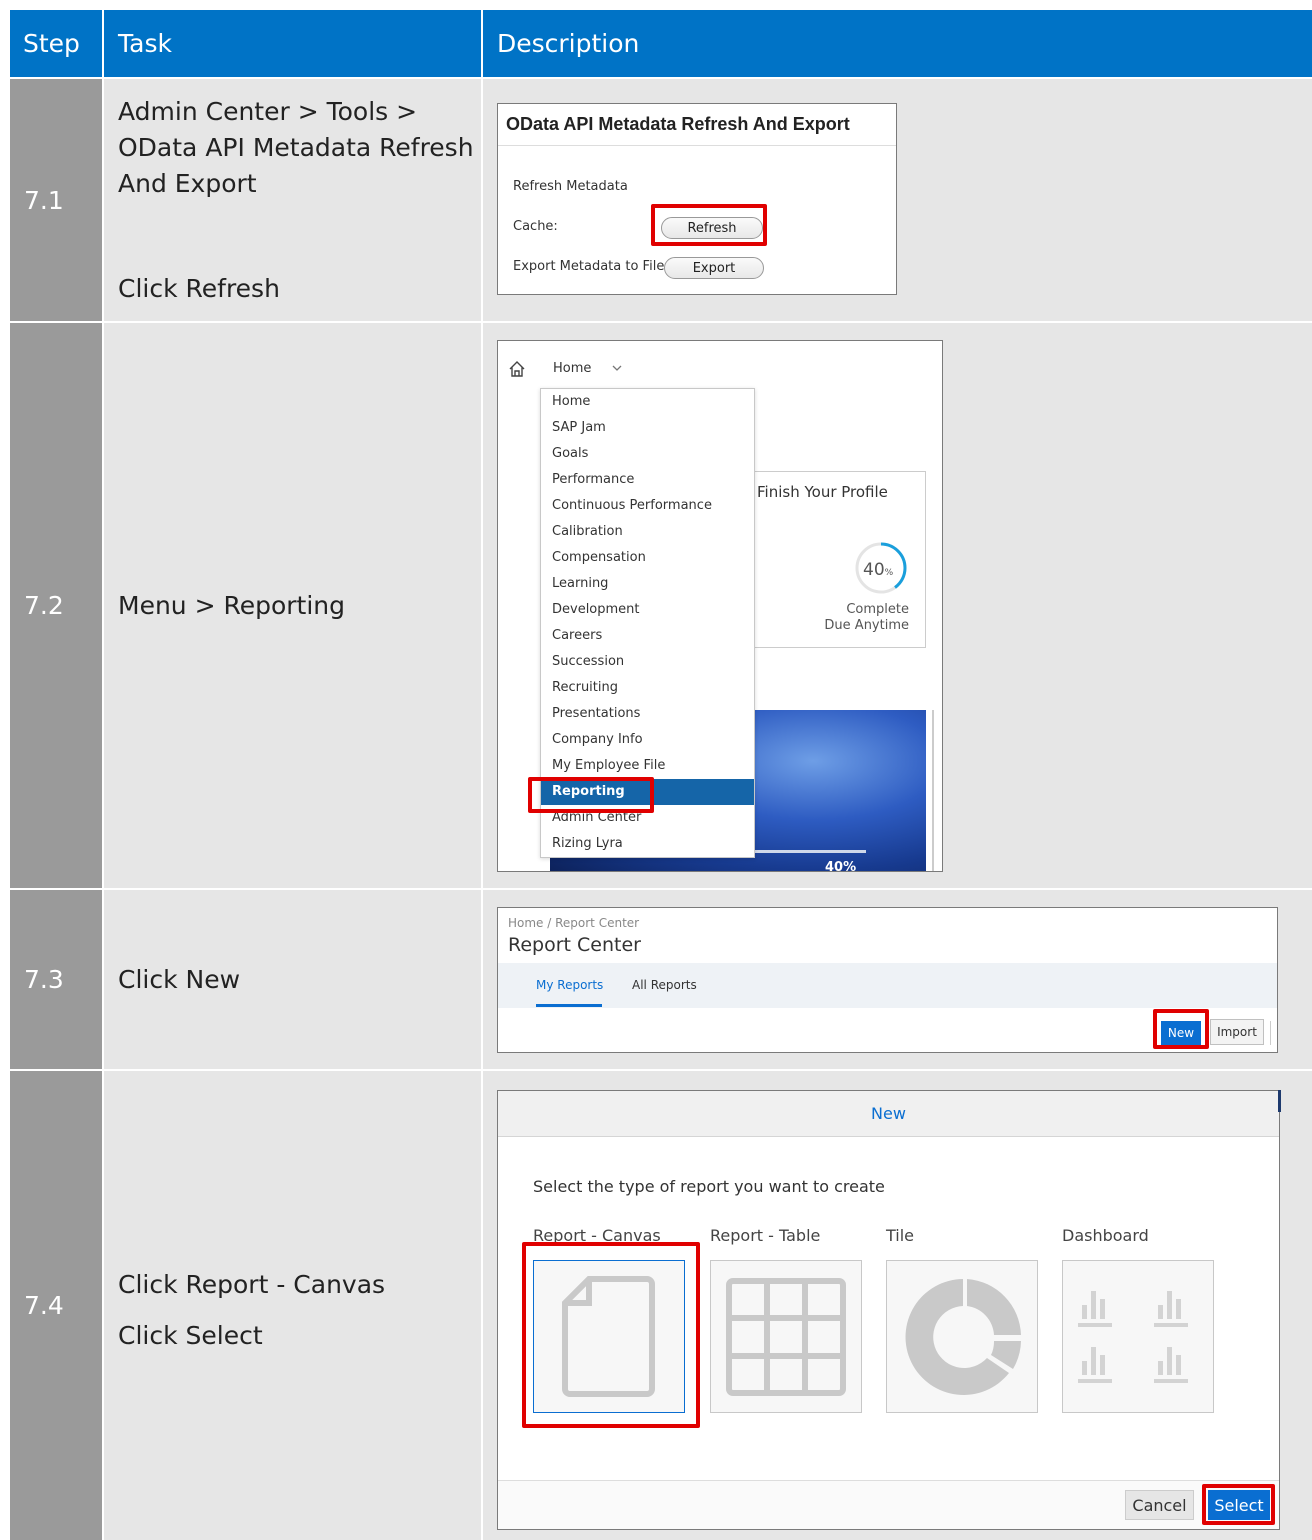  Describe the element at coordinates (617, 368) in the screenshot. I see `chevron-down-icon` at that location.